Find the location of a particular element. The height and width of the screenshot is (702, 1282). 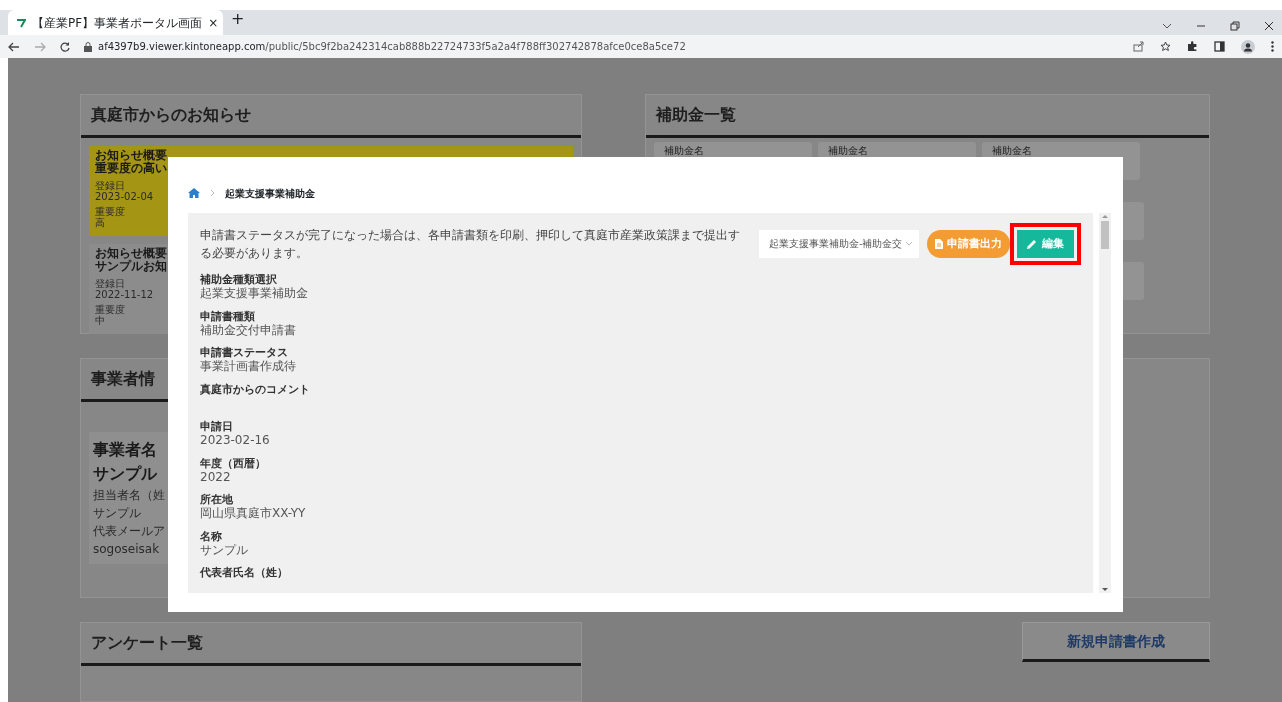

more-menu-icon is located at coordinates (1272, 46).